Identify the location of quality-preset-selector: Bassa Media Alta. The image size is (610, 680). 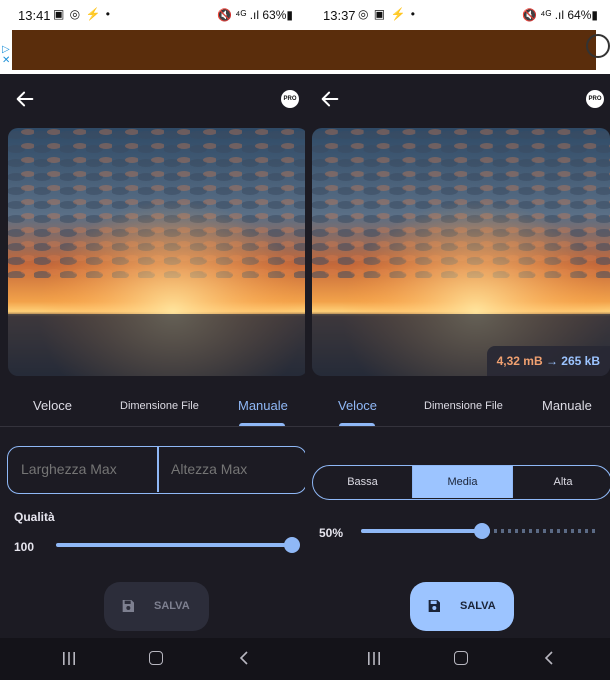
(461, 482).